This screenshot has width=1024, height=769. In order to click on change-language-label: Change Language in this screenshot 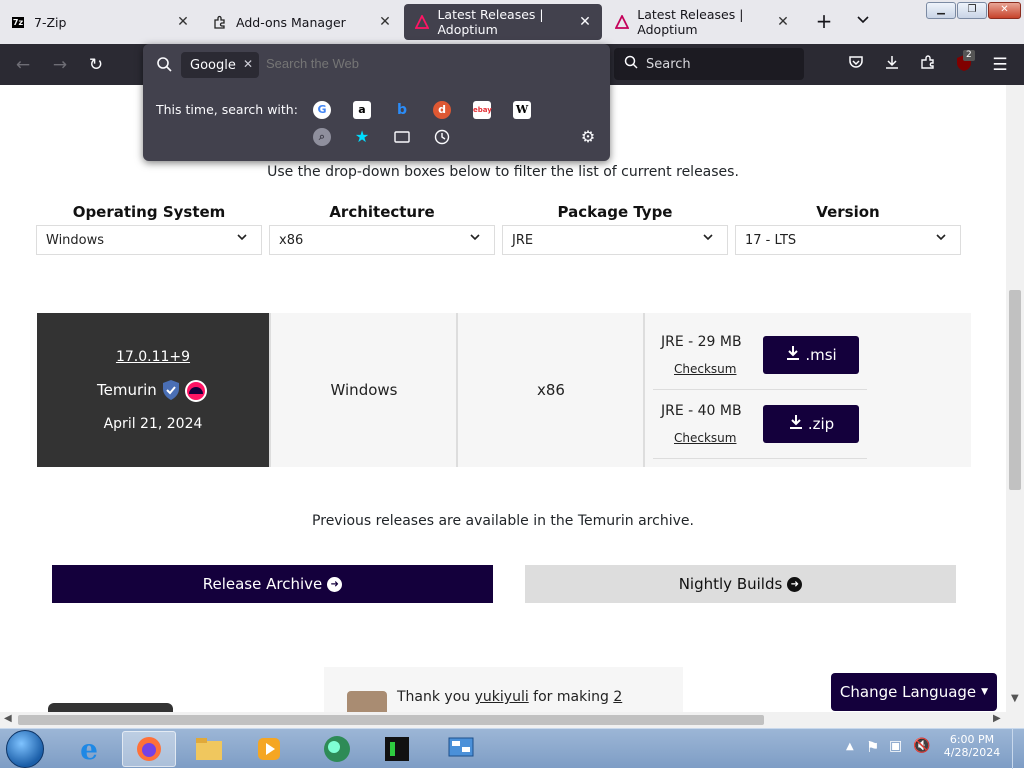, I will do `click(908, 692)`.